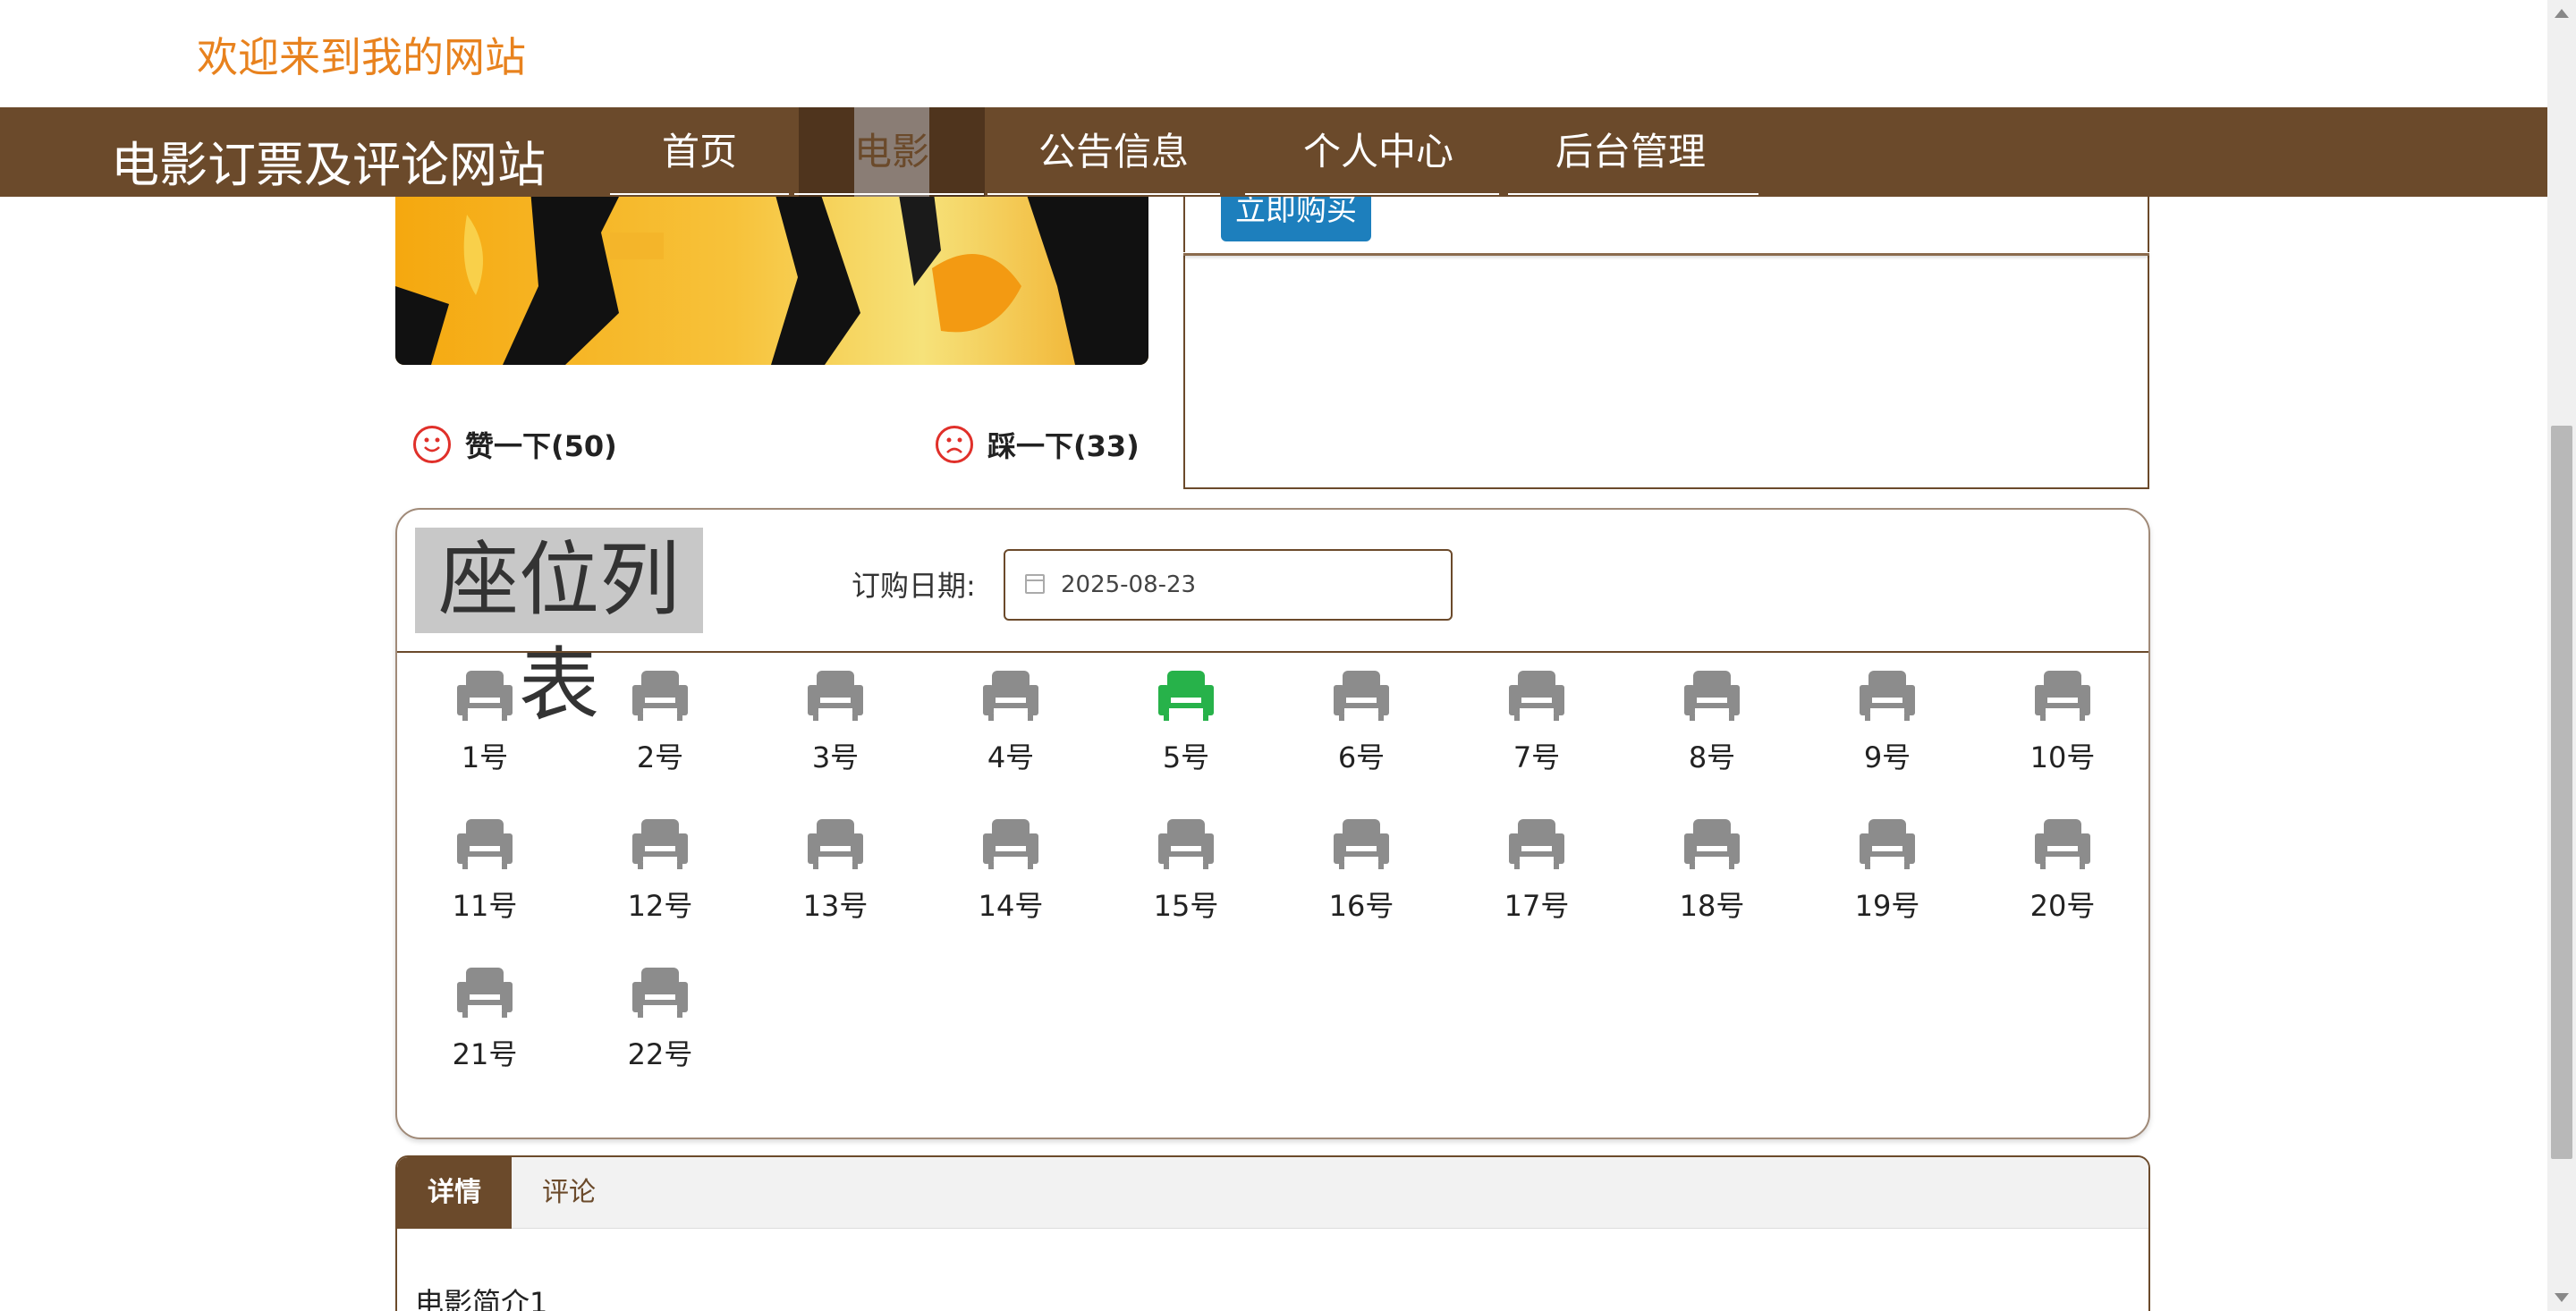 The height and width of the screenshot is (1311, 2576). What do you see at coordinates (1011, 906) in the screenshot?
I see `seat-label: 14号` at bounding box center [1011, 906].